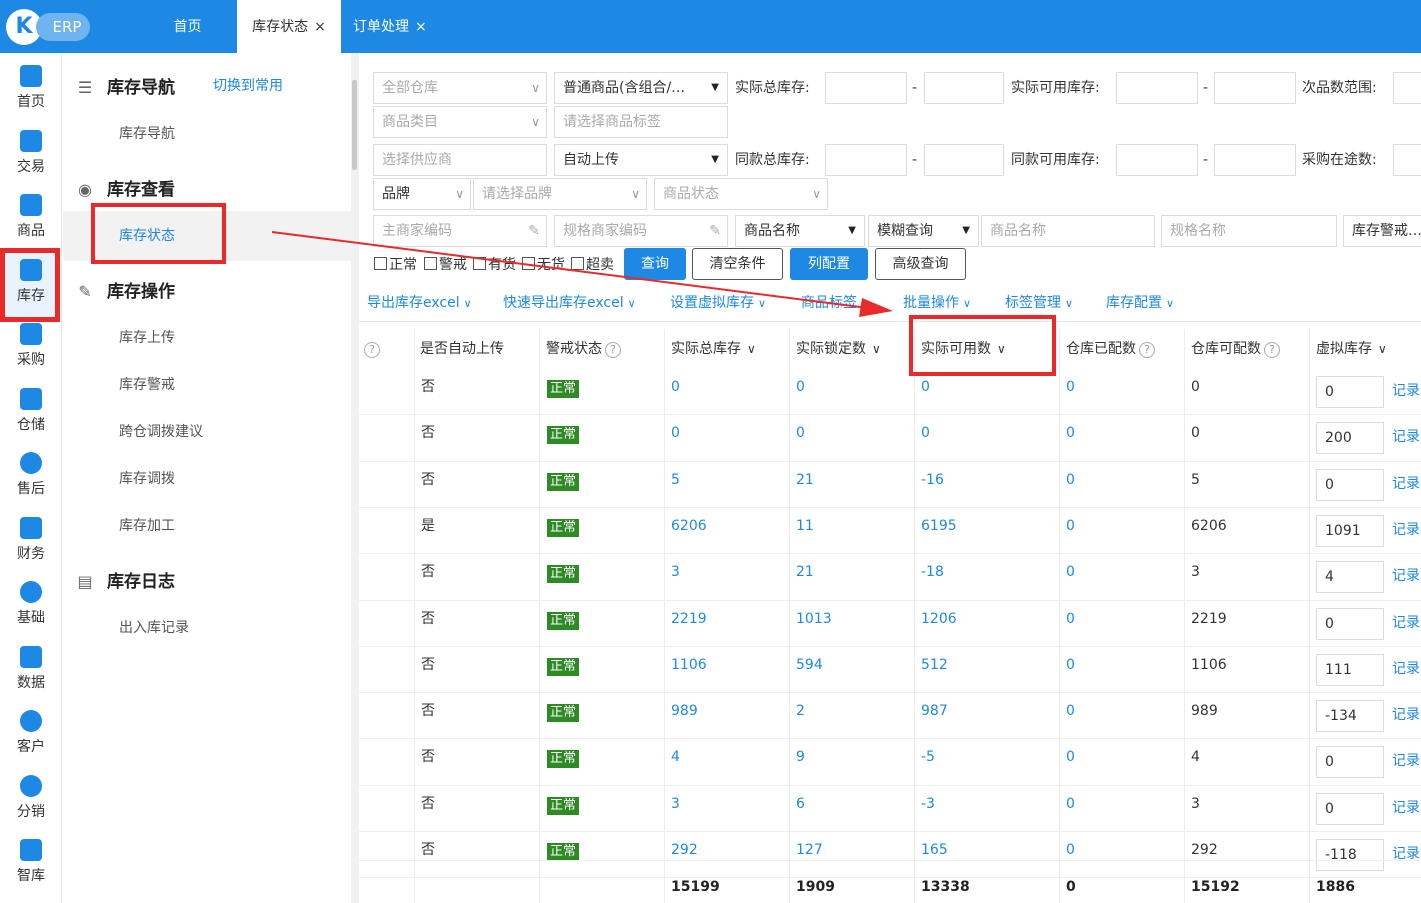 The width and height of the screenshot is (1421, 903). I want to click on erp-logo: K ERP, so click(48, 27).